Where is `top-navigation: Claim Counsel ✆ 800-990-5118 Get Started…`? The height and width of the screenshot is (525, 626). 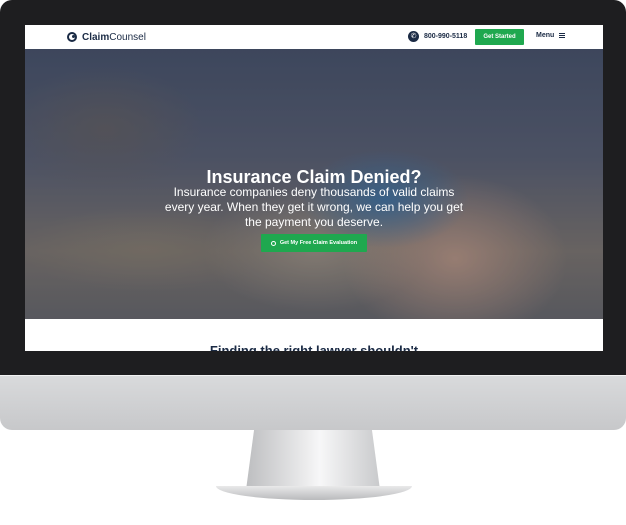 top-navigation: Claim Counsel ✆ 800-990-5118 Get Started… is located at coordinates (314, 37).